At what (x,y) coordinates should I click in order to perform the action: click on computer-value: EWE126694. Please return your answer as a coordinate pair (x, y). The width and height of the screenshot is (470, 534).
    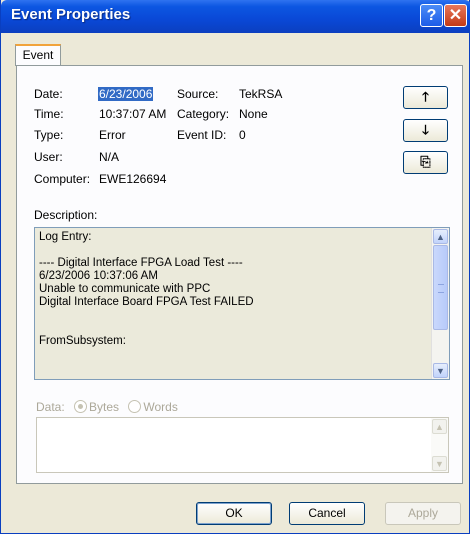
    Looking at the image, I should click on (133, 179).